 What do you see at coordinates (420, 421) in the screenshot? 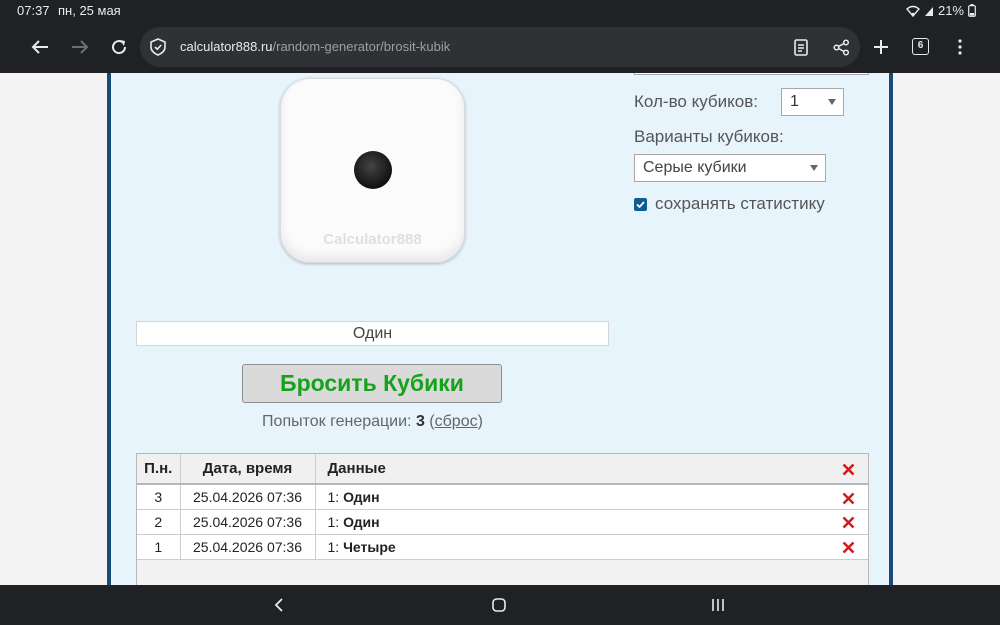
I see `attempts-count: 3` at bounding box center [420, 421].